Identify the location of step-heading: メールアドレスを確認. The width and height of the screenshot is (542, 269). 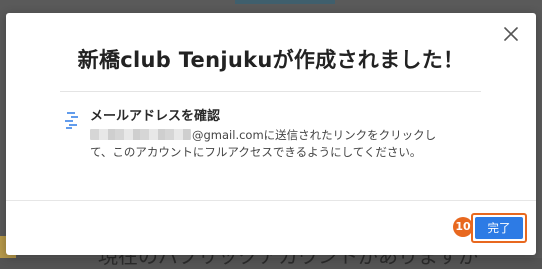
(155, 116).